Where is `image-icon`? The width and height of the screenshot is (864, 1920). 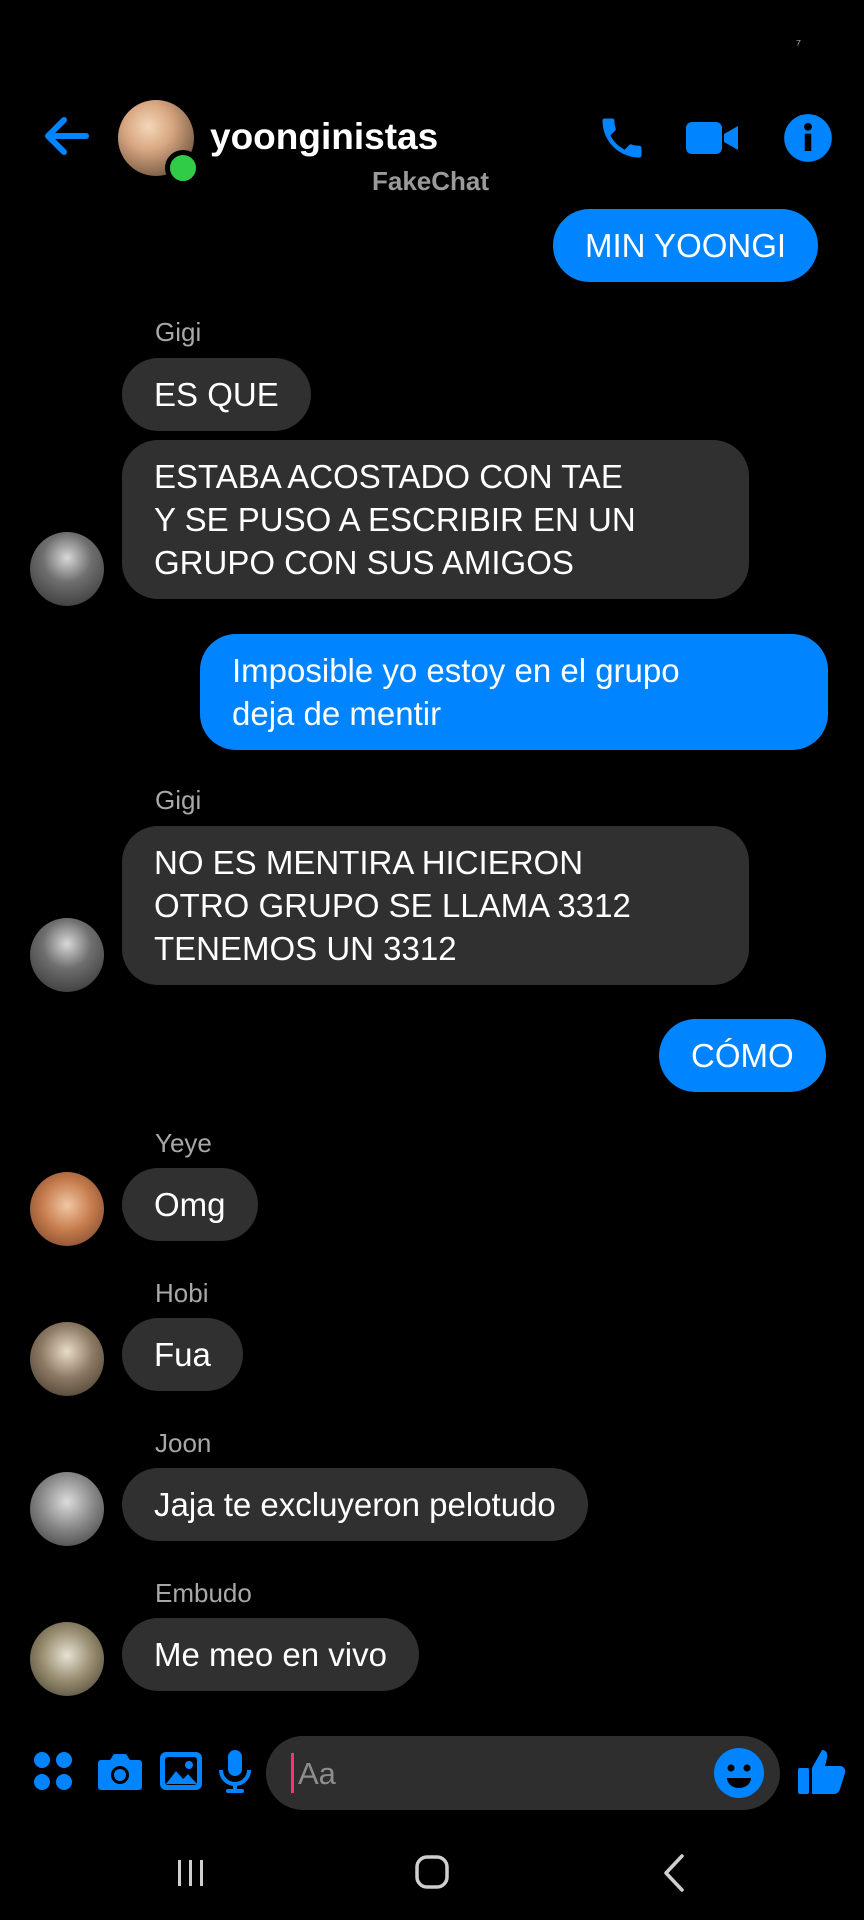 image-icon is located at coordinates (181, 1771).